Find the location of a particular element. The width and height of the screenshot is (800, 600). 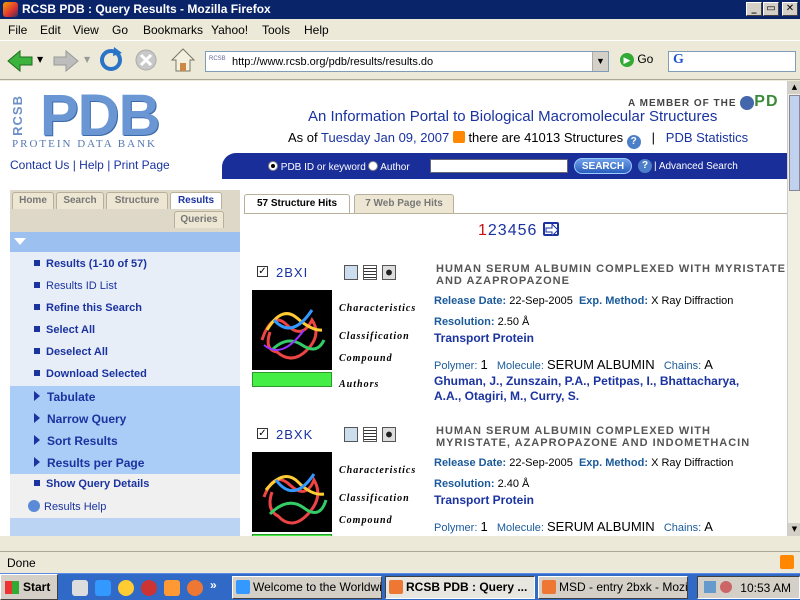

media-icon is located at coordinates (149, 588).